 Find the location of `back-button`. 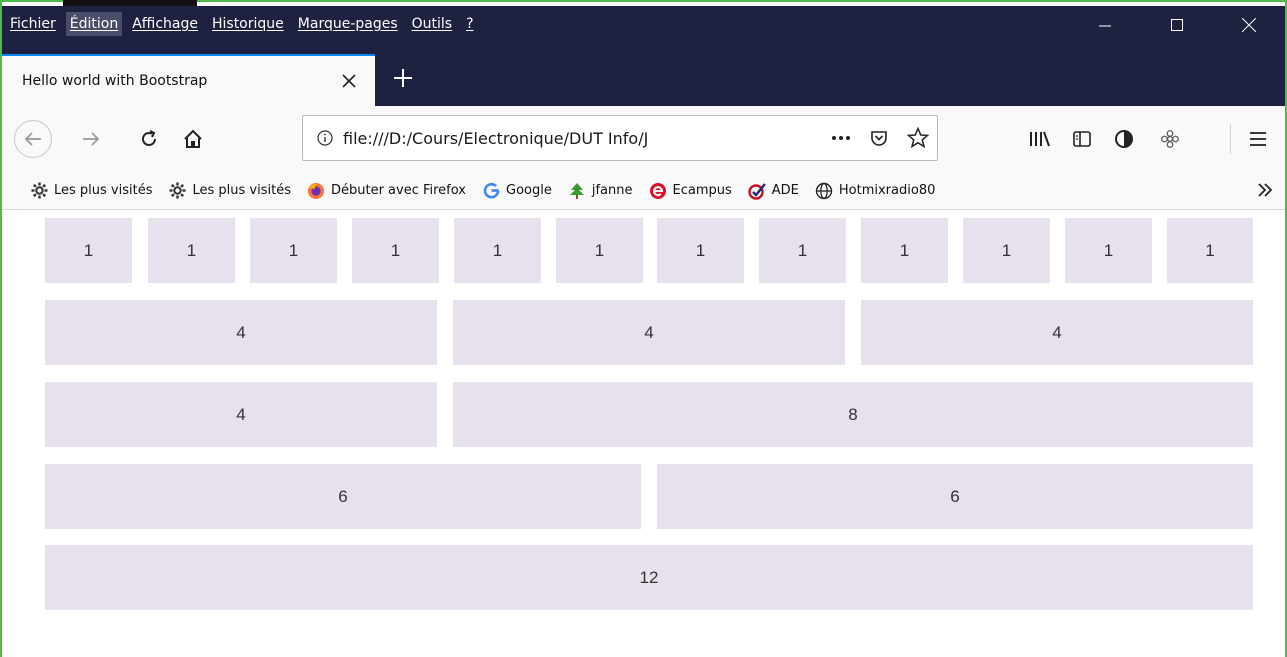

back-button is located at coordinates (33, 139).